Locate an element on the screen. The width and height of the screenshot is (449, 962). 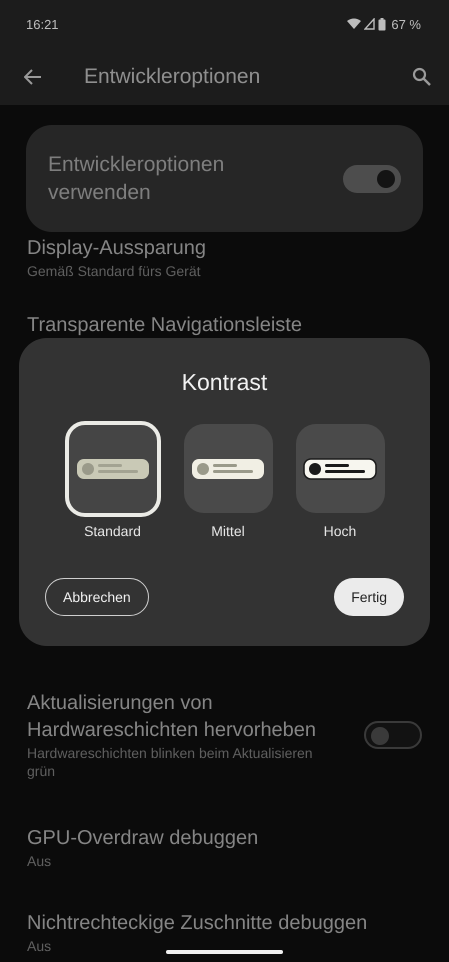
search-icon is located at coordinates (421, 76).